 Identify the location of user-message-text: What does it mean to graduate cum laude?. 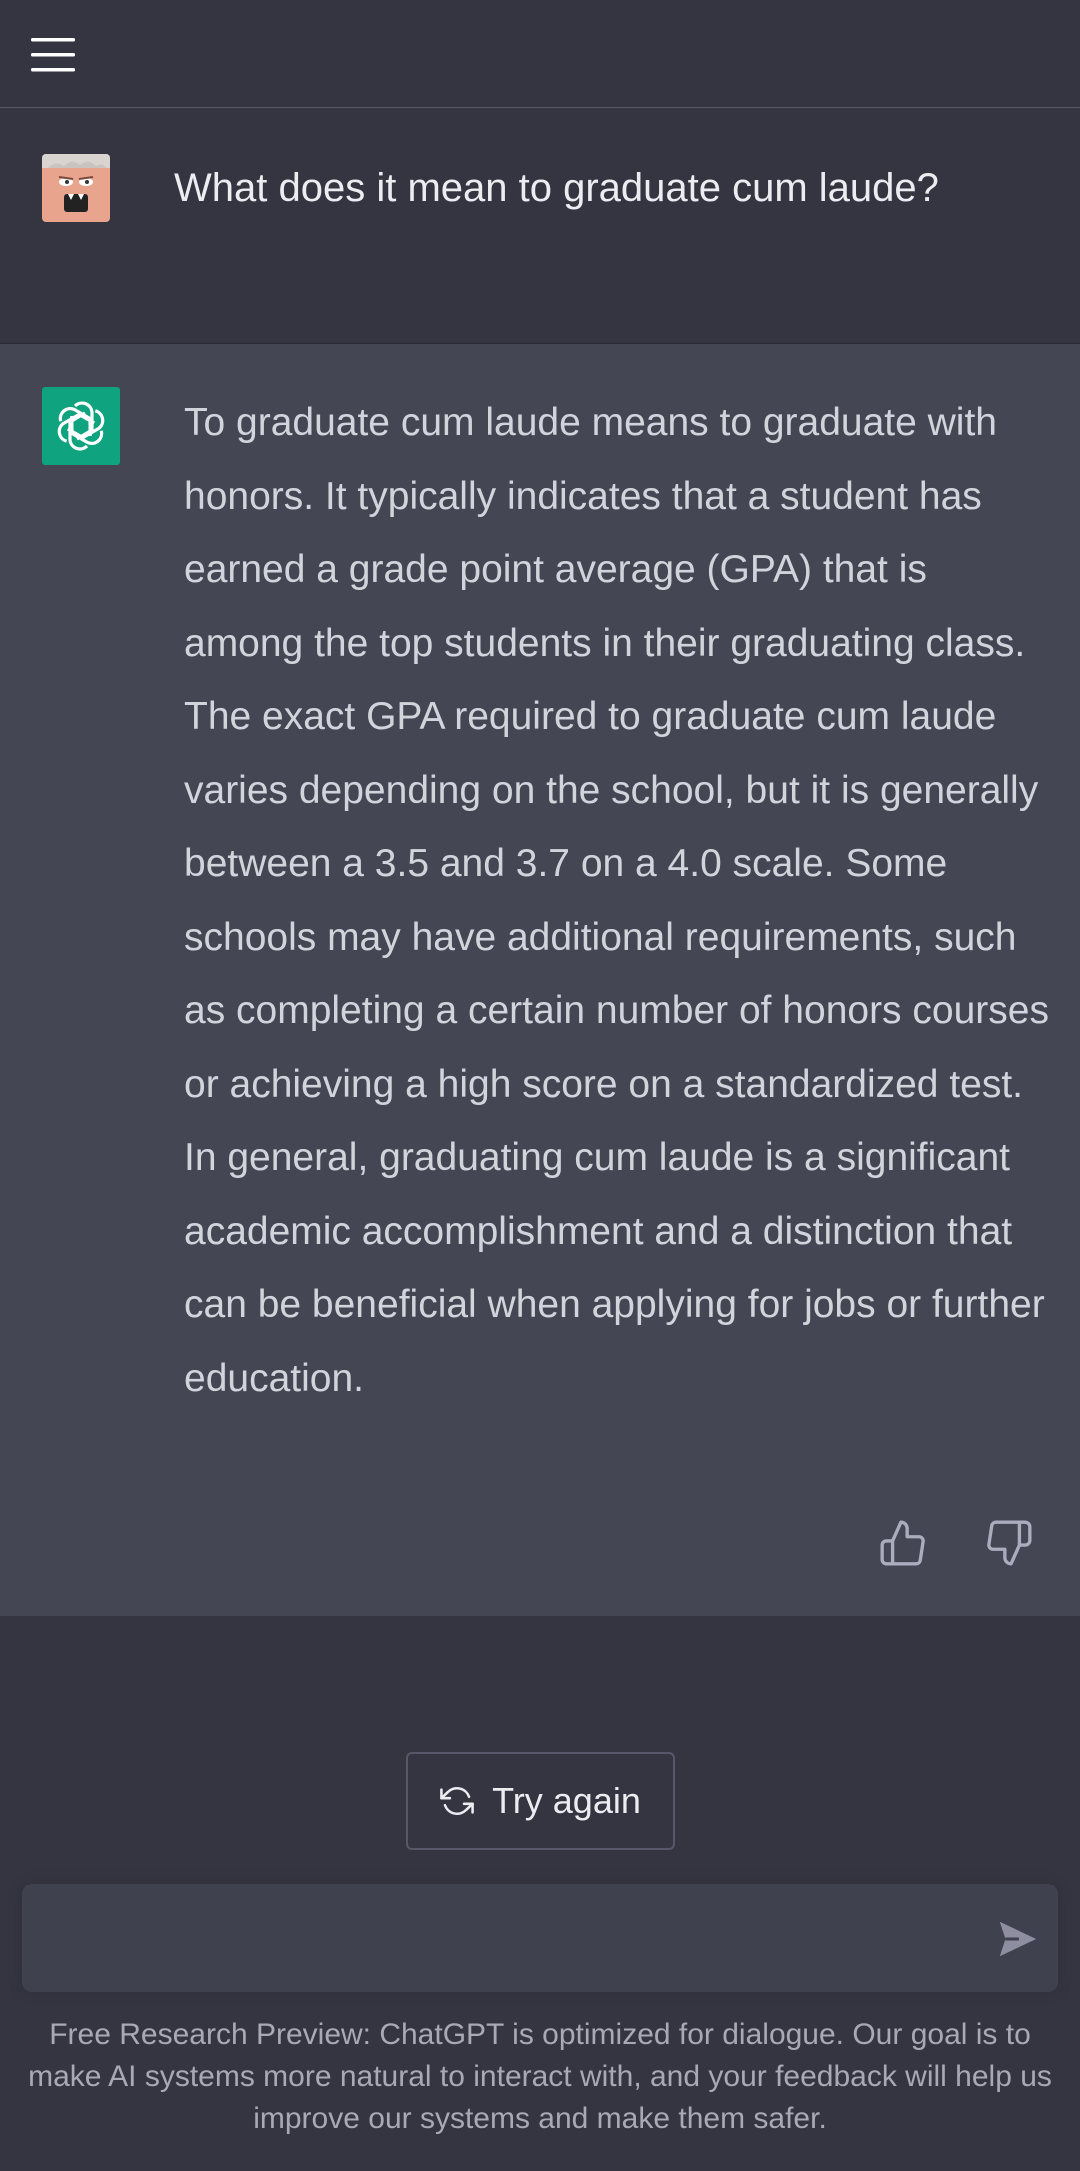
(556, 188).